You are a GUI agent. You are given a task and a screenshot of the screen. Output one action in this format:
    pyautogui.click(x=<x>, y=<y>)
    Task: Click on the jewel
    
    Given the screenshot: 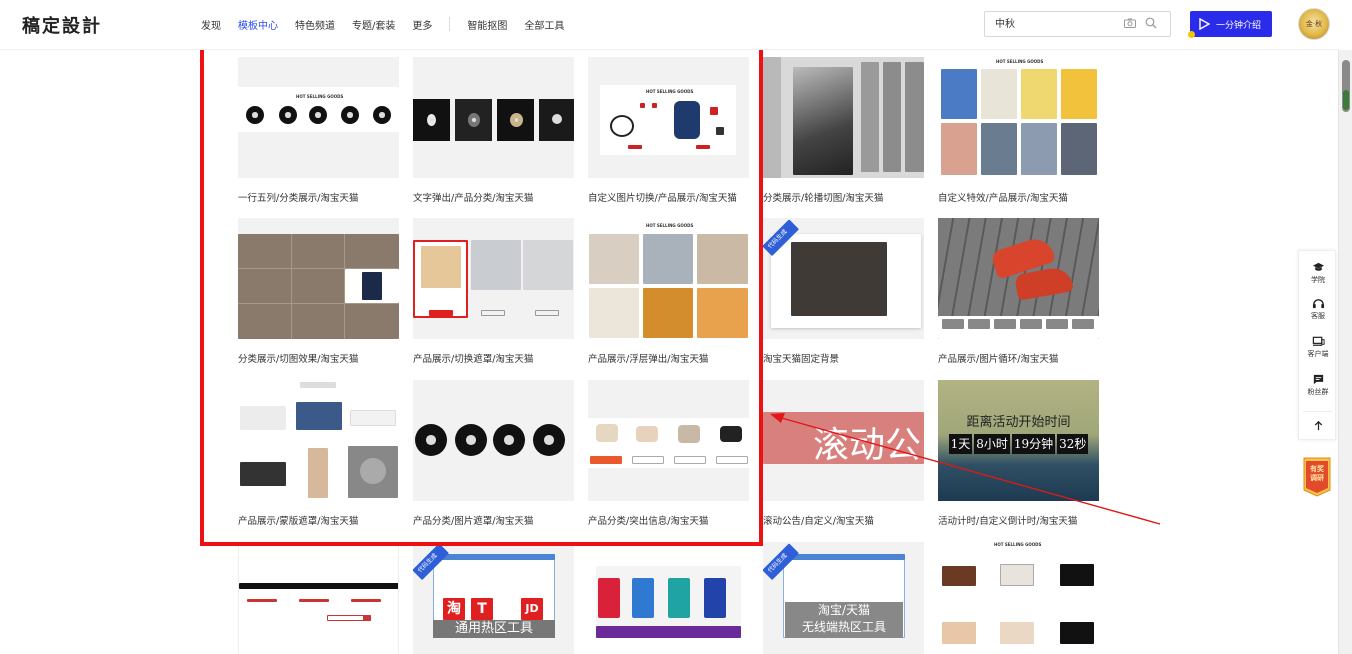 What is the action you would take?
    pyautogui.click(x=474, y=120)
    